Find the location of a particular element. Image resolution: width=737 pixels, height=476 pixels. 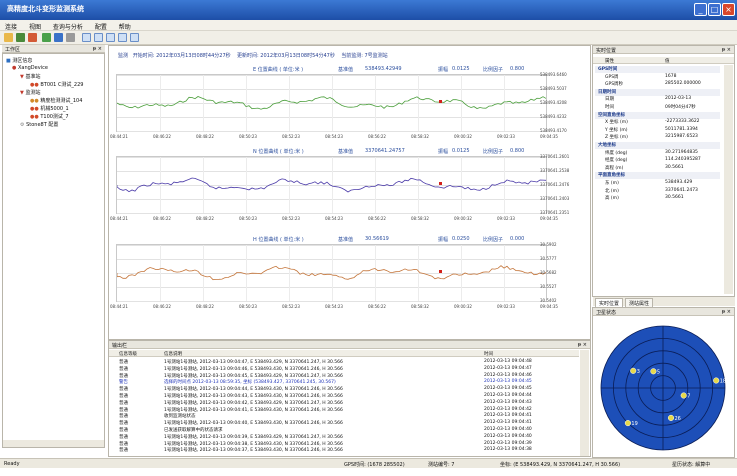

property-key: GPS周秒 is located at coordinates (614, 85).